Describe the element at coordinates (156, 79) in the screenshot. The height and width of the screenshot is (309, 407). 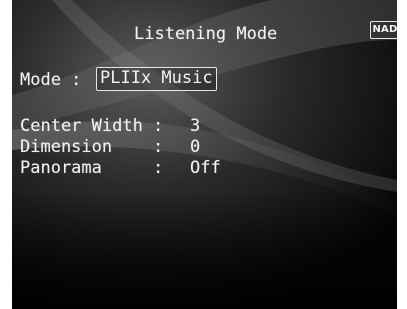
I see `mode-selector: PLIIx Music` at that location.